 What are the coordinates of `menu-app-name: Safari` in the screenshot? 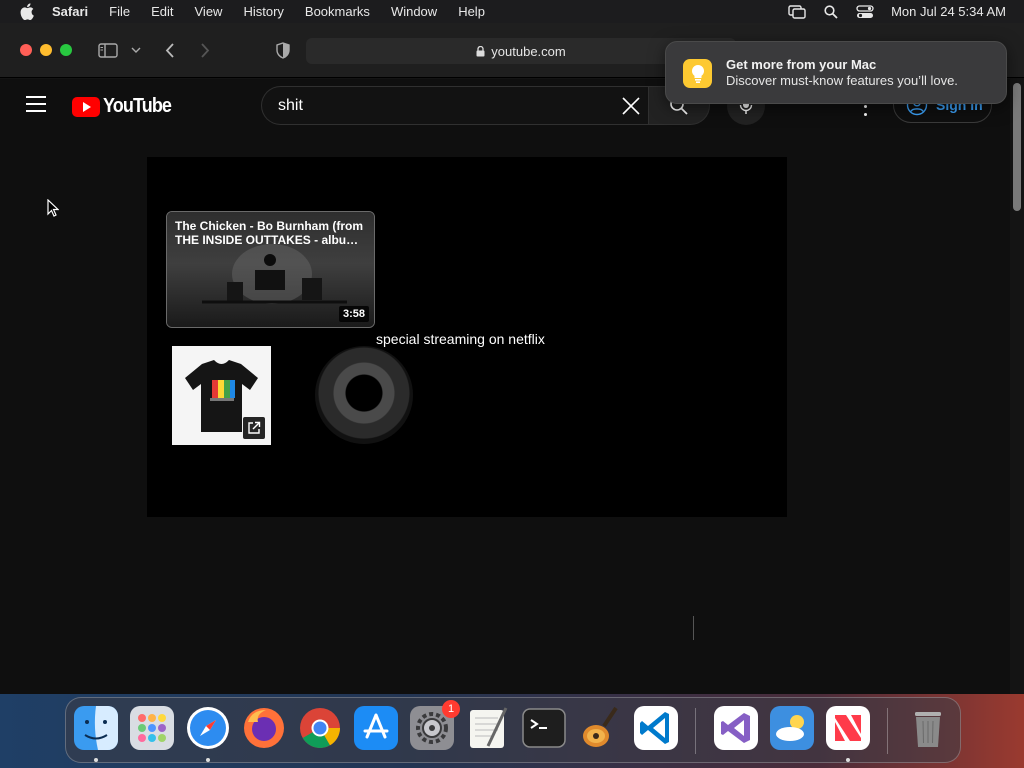 It's located at (70, 11).